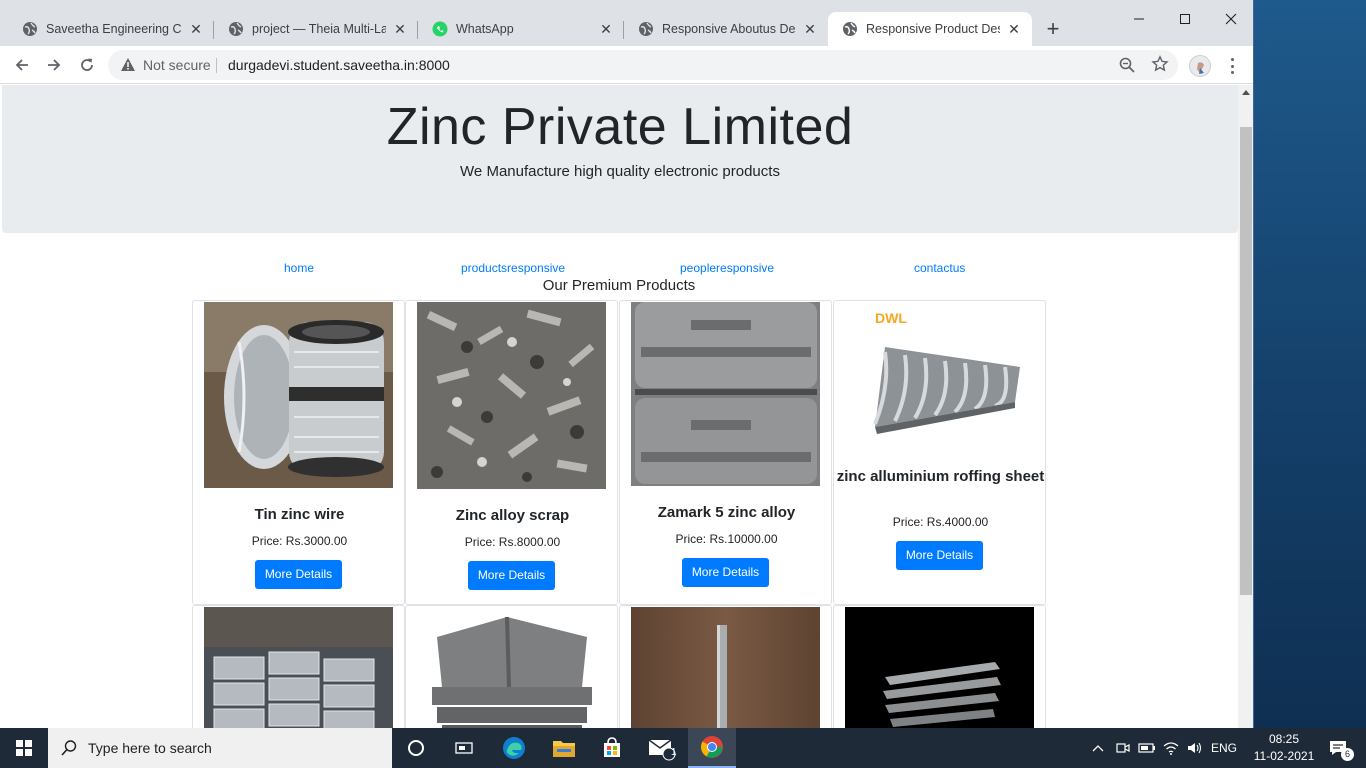 This screenshot has width=1366, height=768. I want to click on tab-title: project — Theia Multi-Language, so click(319, 29).